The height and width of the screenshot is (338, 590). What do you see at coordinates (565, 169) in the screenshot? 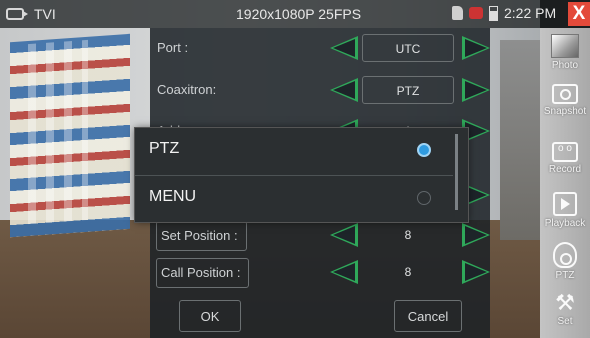
I see `record-label: Record` at bounding box center [565, 169].